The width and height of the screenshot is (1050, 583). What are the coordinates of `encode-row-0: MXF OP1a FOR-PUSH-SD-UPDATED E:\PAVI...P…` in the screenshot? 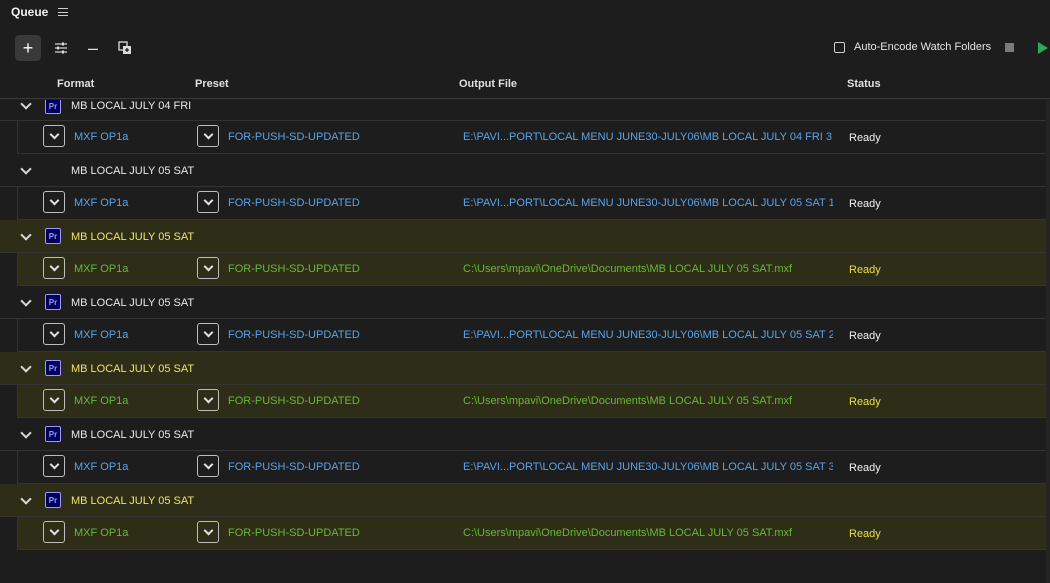 It's located at (533, 137).